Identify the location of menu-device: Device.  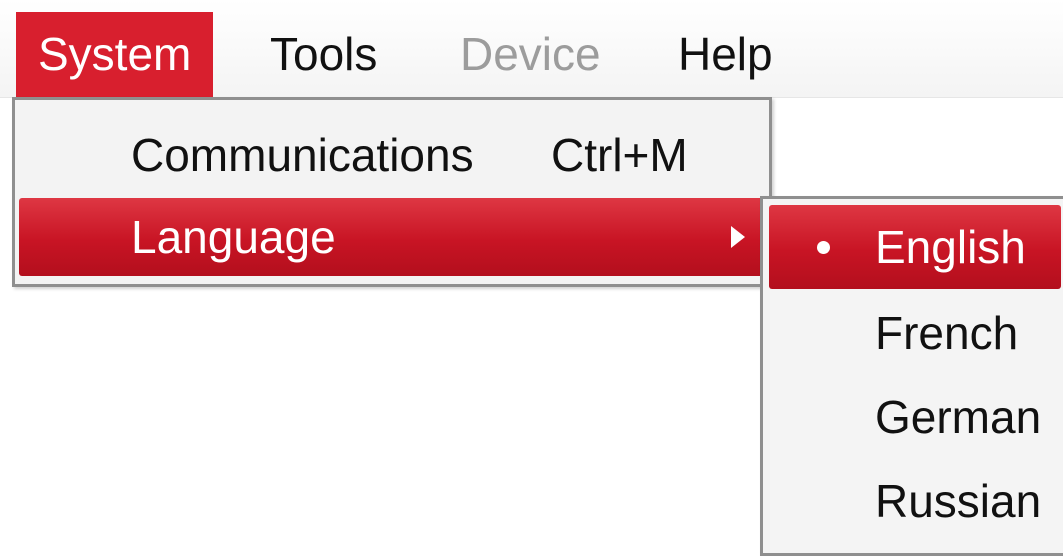
(530, 54).